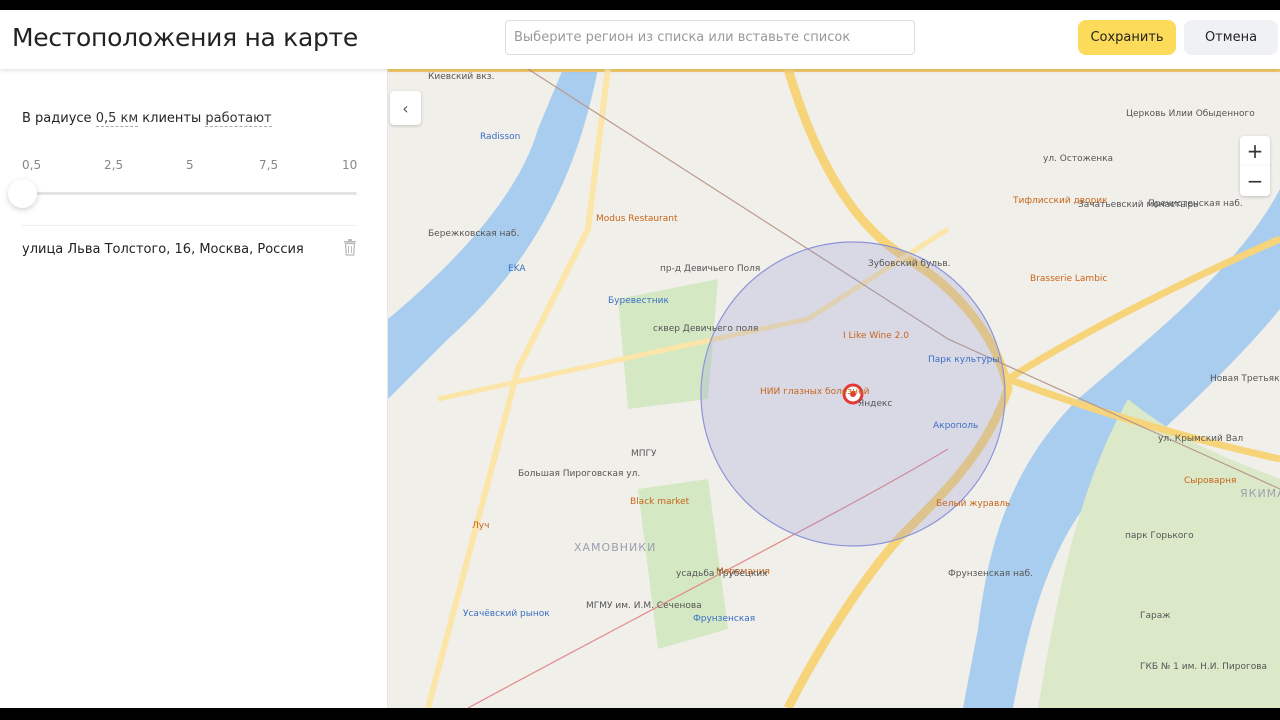 The width and height of the screenshot is (1280, 720). Describe the element at coordinates (269, 165) in the screenshot. I see `slider-tick: 7,5` at that location.